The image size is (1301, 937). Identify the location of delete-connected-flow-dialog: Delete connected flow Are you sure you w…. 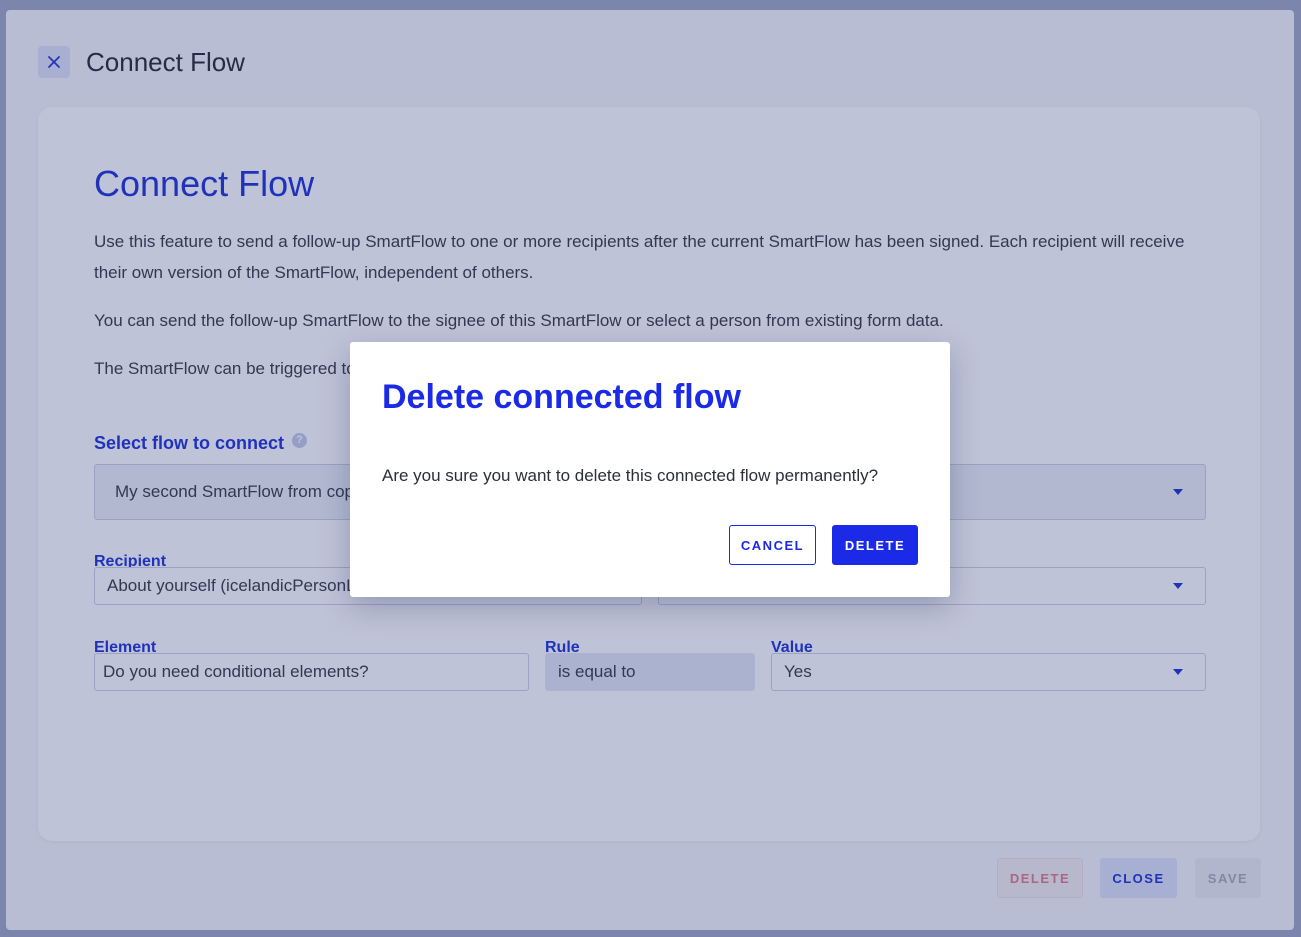
(650, 469).